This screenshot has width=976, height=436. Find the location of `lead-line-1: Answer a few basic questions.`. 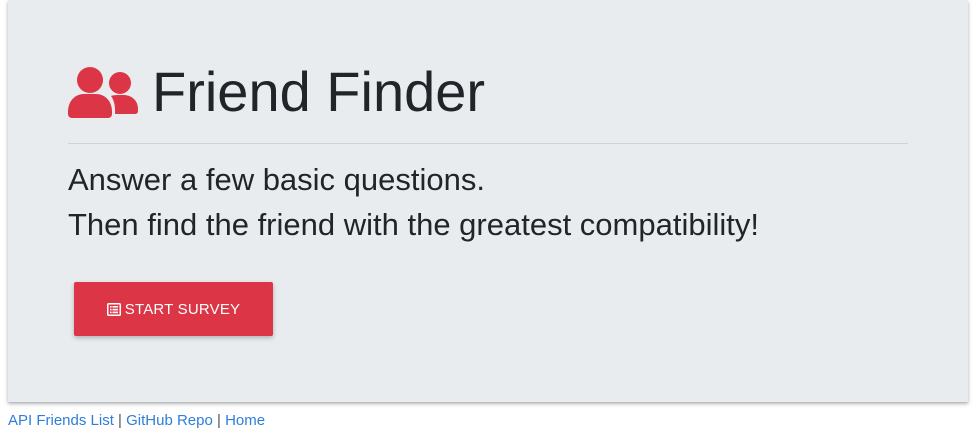

lead-line-1: Answer a few basic questions. is located at coordinates (276, 179).